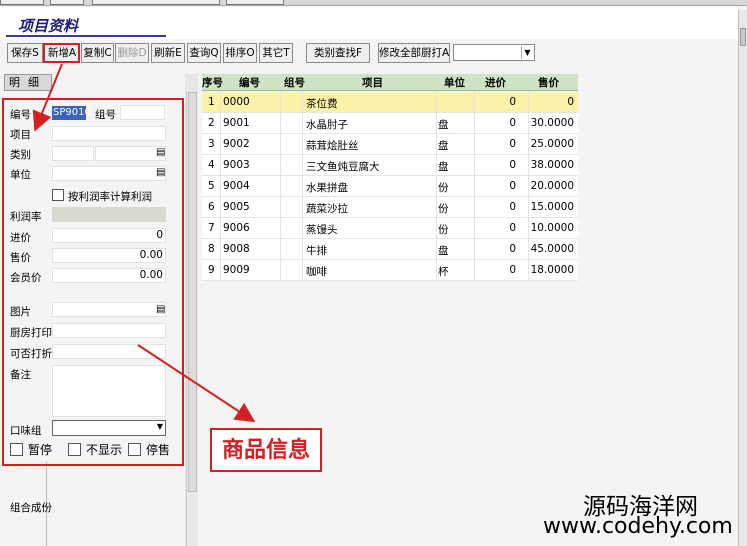  What do you see at coordinates (47, 97) in the screenshot?
I see `arrow-to-detail` at bounding box center [47, 97].